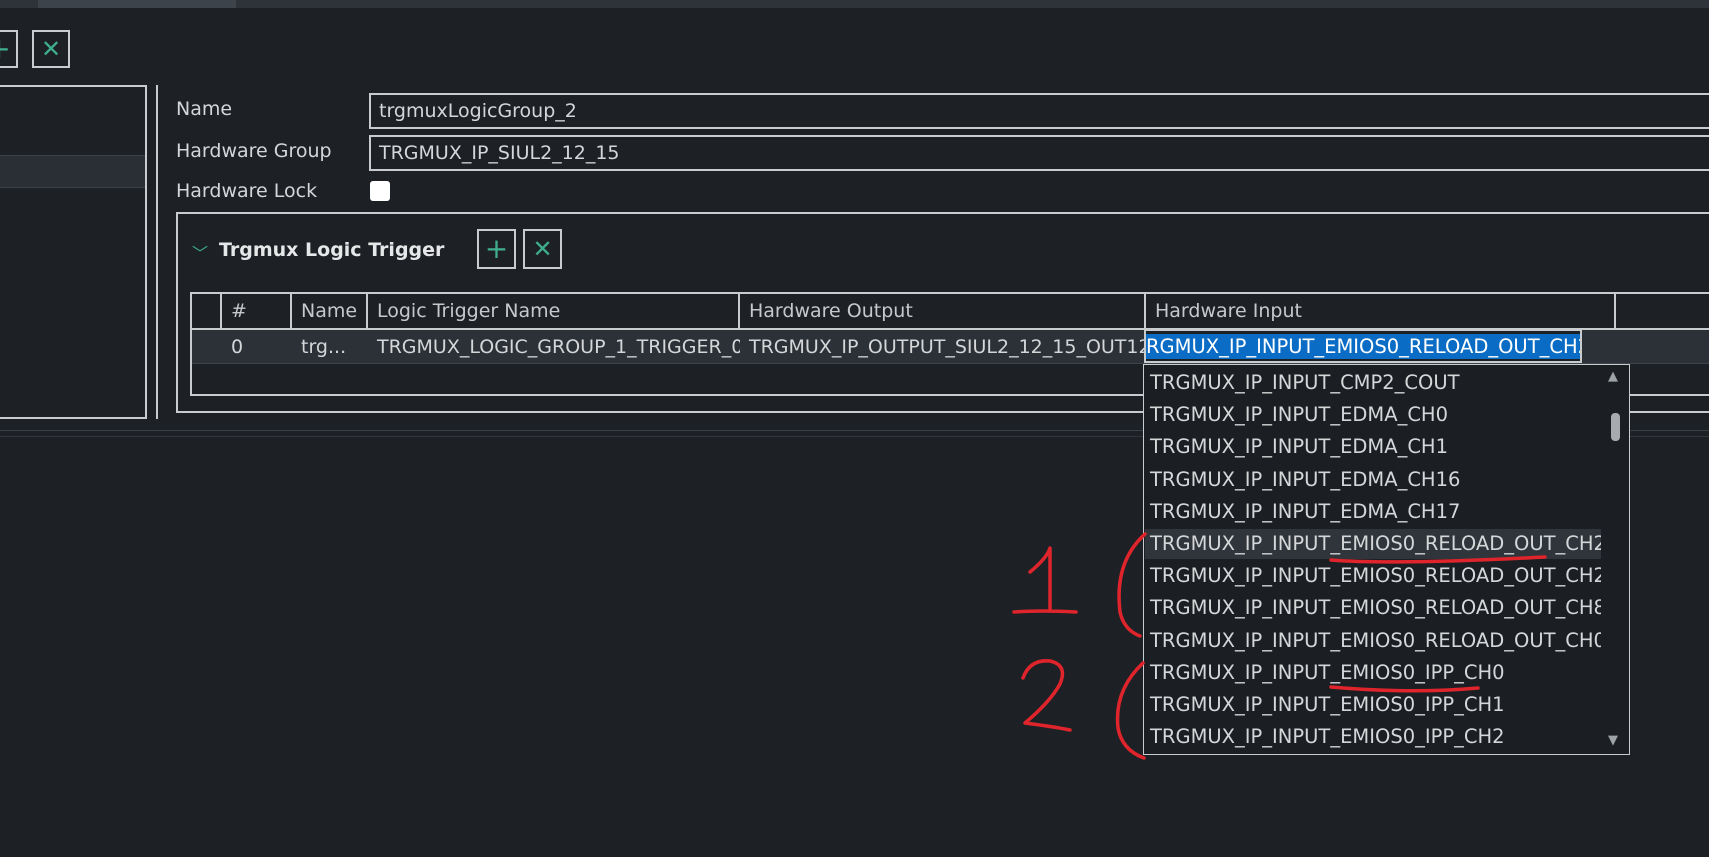  What do you see at coordinates (1279, 646) in the screenshot?
I see `handwritten-annotations` at bounding box center [1279, 646].